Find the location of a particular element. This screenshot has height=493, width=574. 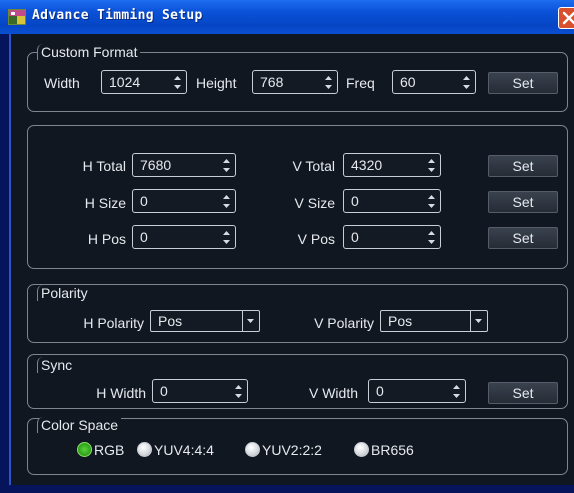

h-width-label: H Width is located at coordinates (121, 393).